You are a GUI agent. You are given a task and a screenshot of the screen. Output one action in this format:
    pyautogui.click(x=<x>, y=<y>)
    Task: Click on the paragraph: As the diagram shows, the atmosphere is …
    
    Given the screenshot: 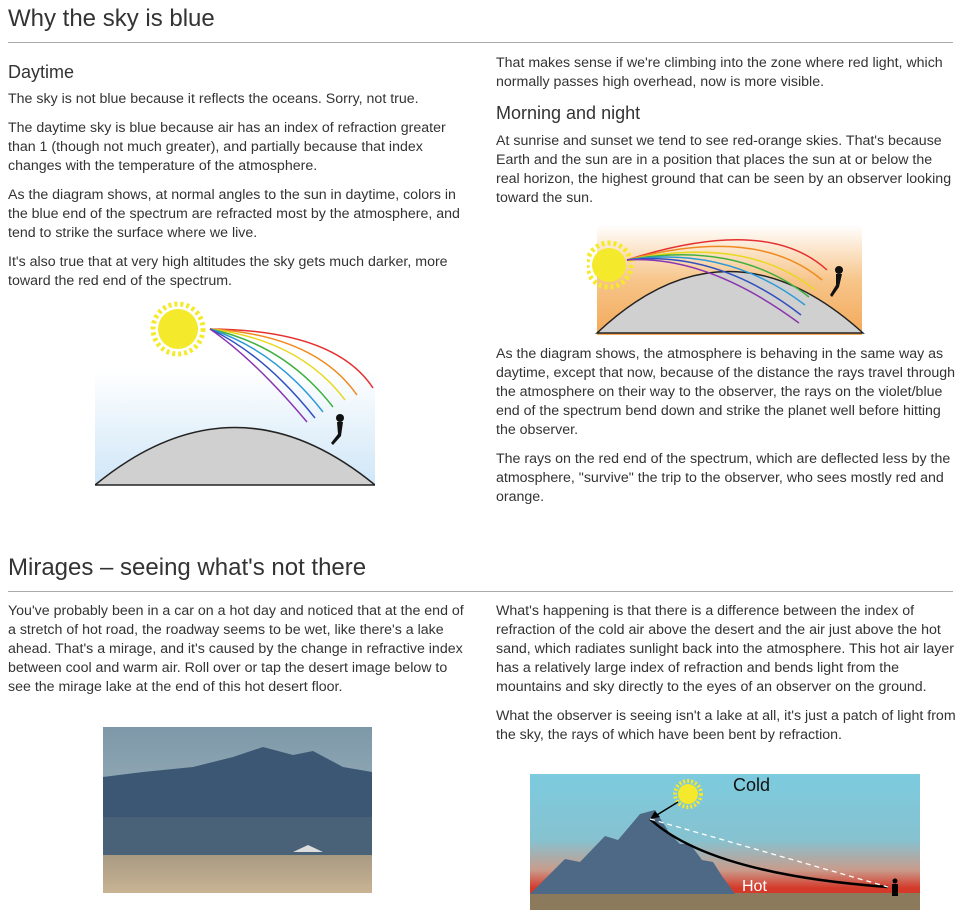 What is the action you would take?
    pyautogui.click(x=726, y=392)
    